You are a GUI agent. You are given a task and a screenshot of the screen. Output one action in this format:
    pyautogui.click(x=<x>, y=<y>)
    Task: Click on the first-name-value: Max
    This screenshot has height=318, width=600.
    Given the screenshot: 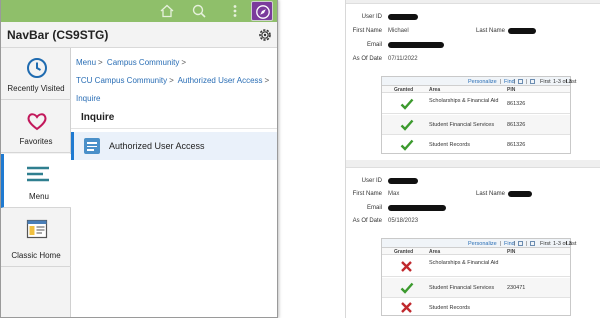 What is the action you would take?
    pyautogui.click(x=394, y=194)
    